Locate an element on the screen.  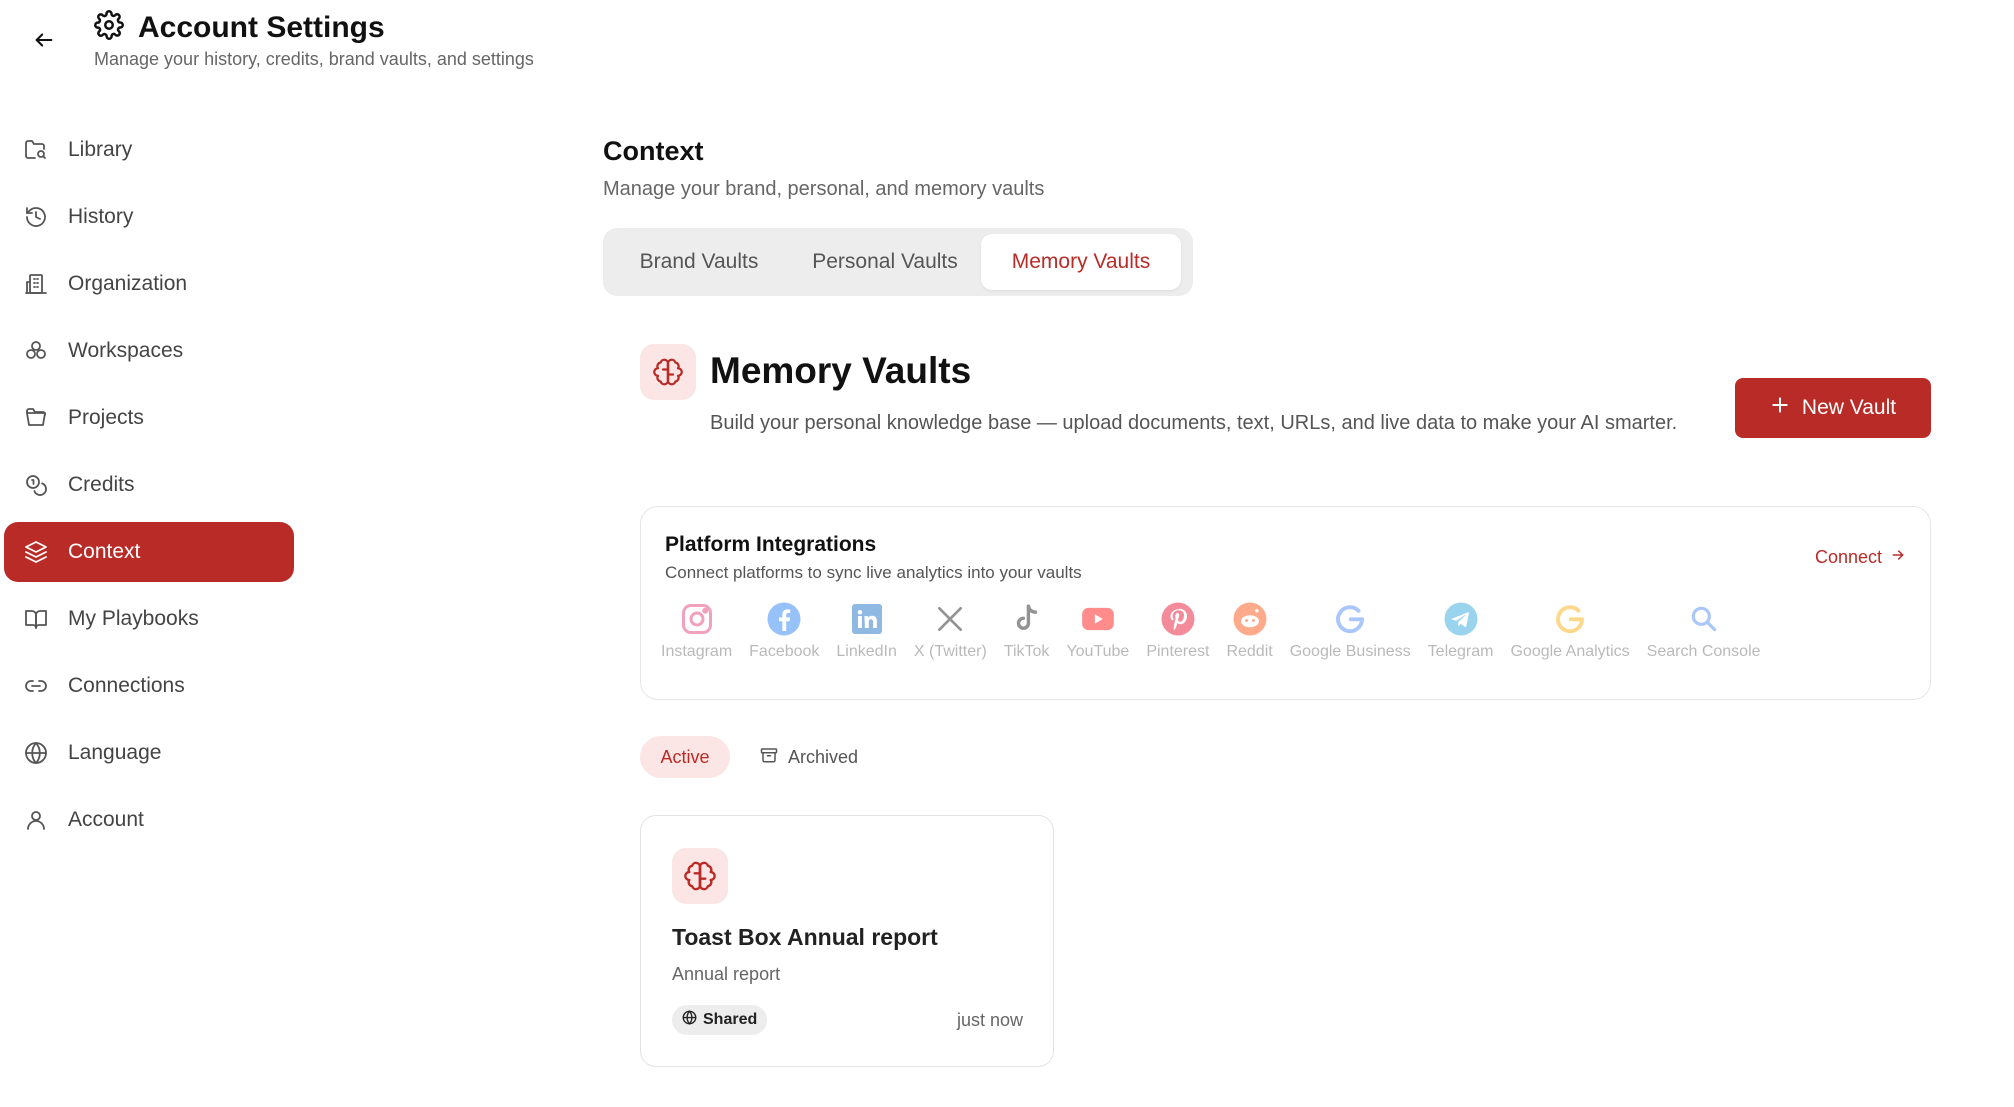
connect-label: Connect is located at coordinates (1848, 557).